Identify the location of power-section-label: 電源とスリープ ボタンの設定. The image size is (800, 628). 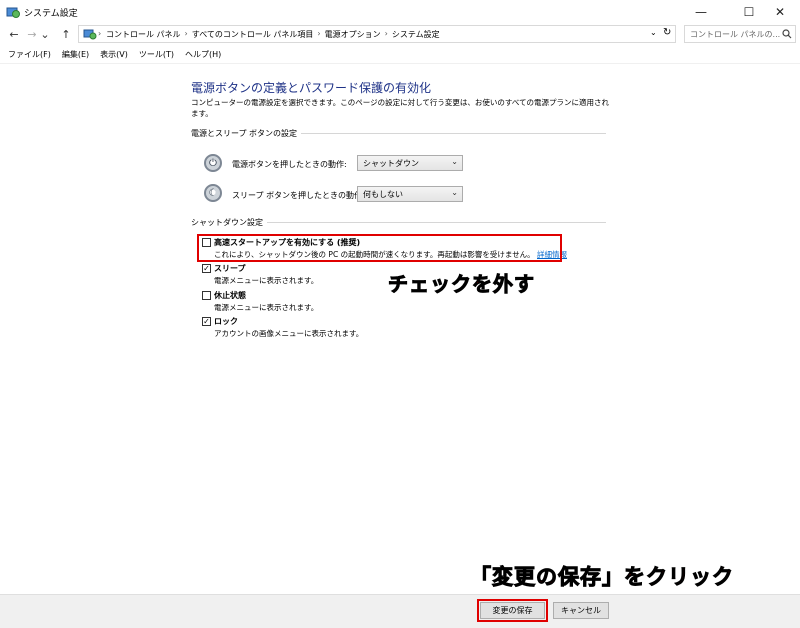
(246, 133).